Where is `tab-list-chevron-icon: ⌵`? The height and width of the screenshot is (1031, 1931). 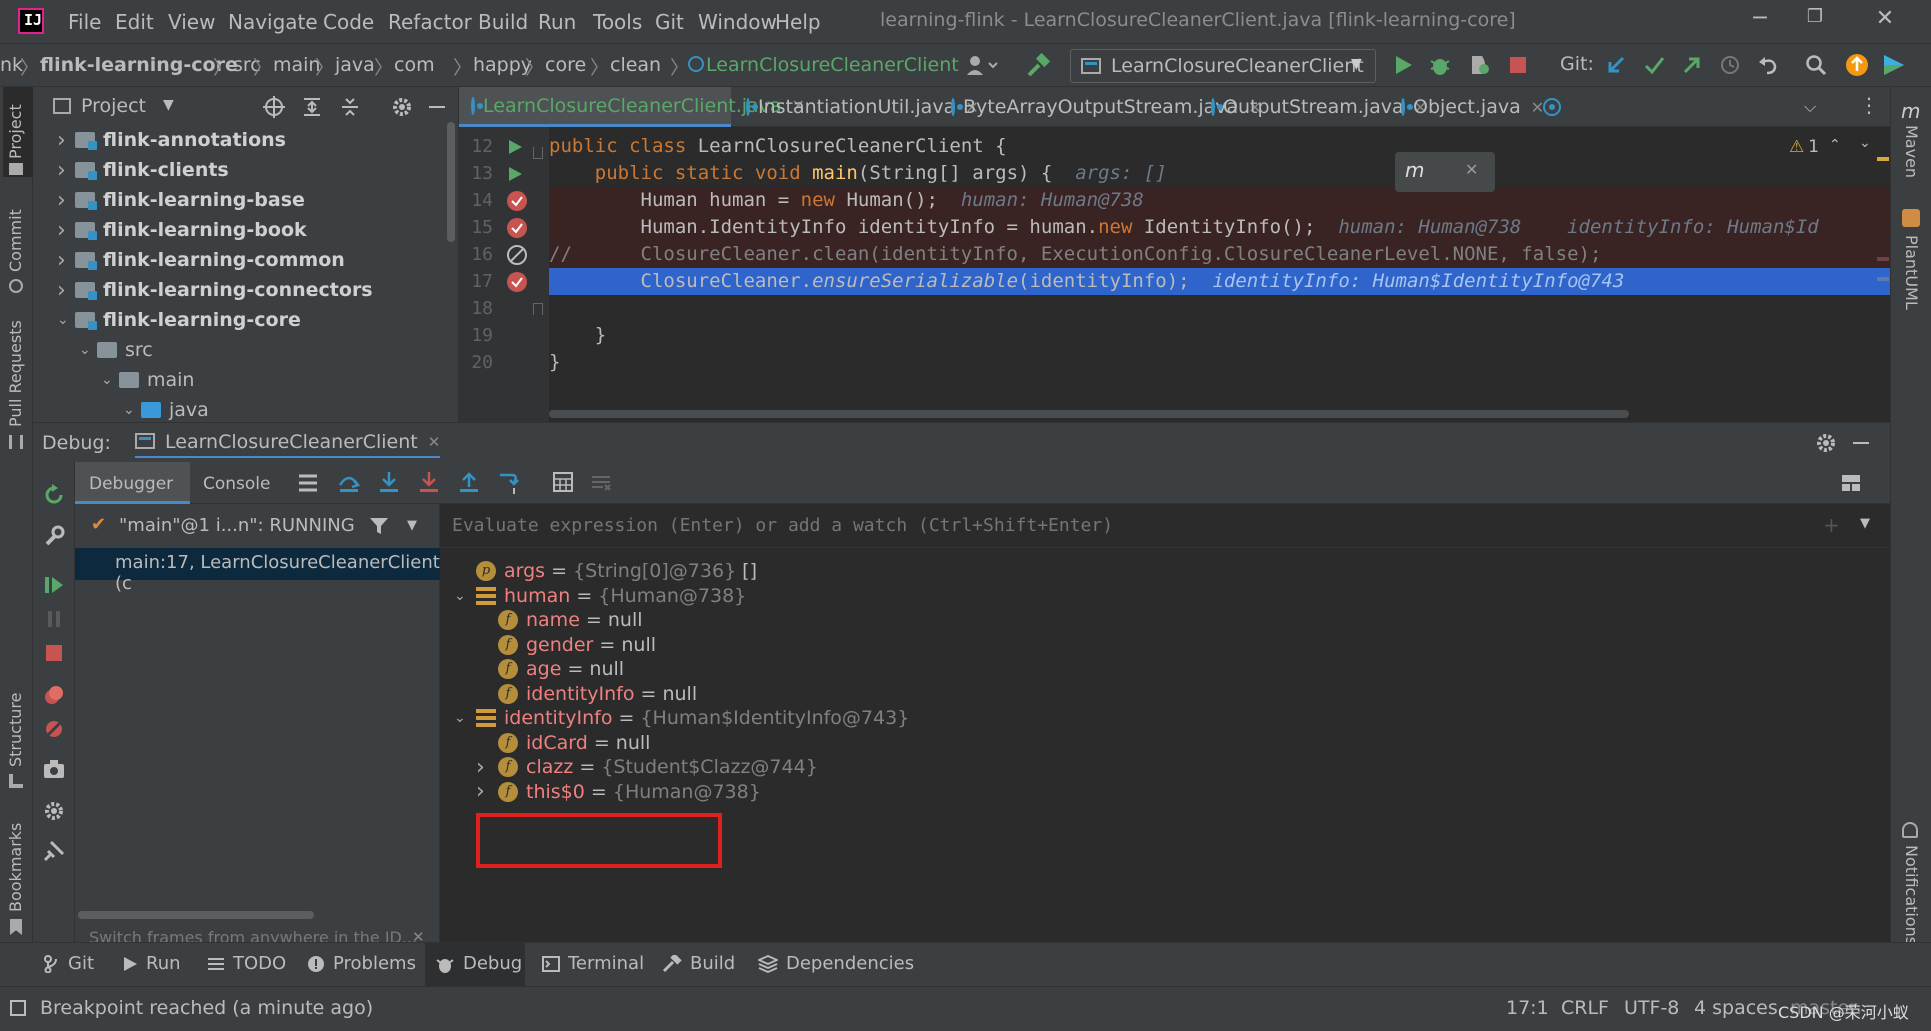
tab-list-chevron-icon: ⌵ is located at coordinates (1810, 107).